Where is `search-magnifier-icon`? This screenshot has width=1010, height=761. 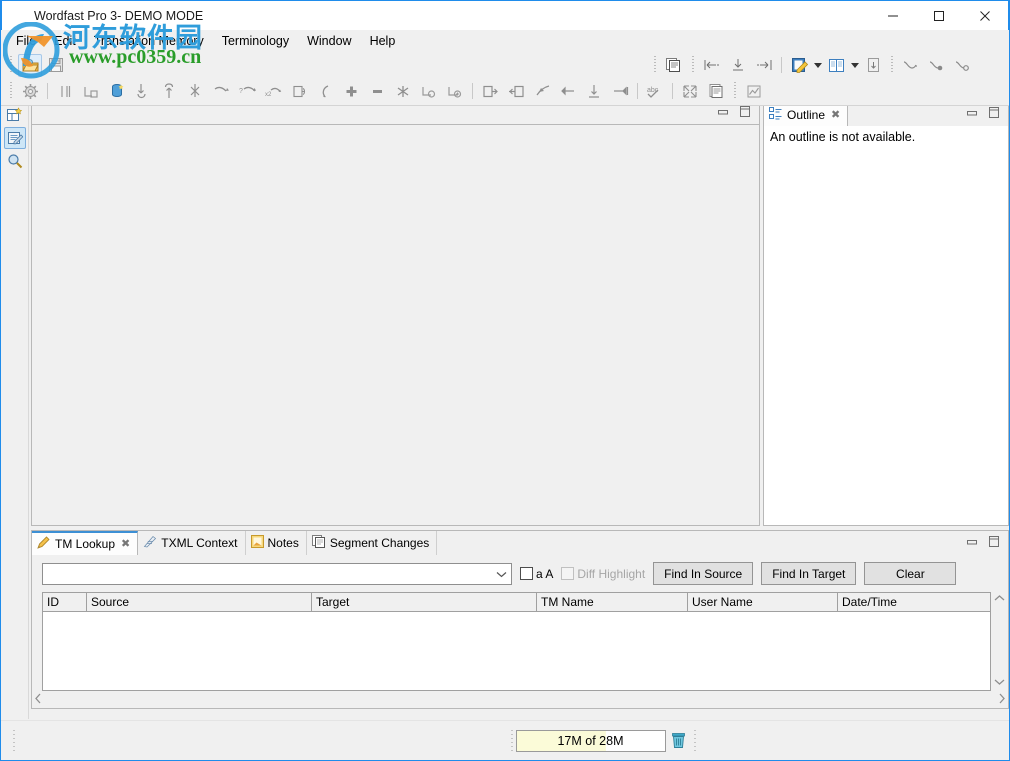 search-magnifier-icon is located at coordinates (15, 161).